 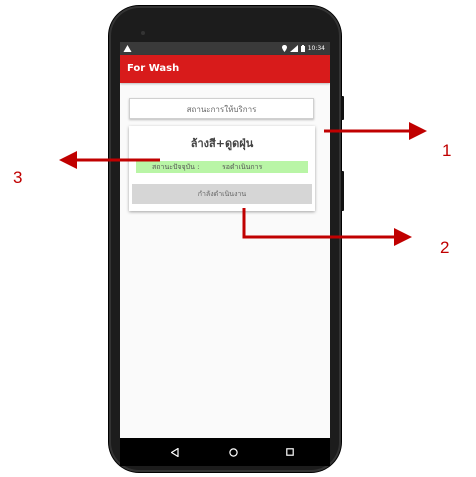 I want to click on annotation-label-3: 3, so click(x=18, y=177).